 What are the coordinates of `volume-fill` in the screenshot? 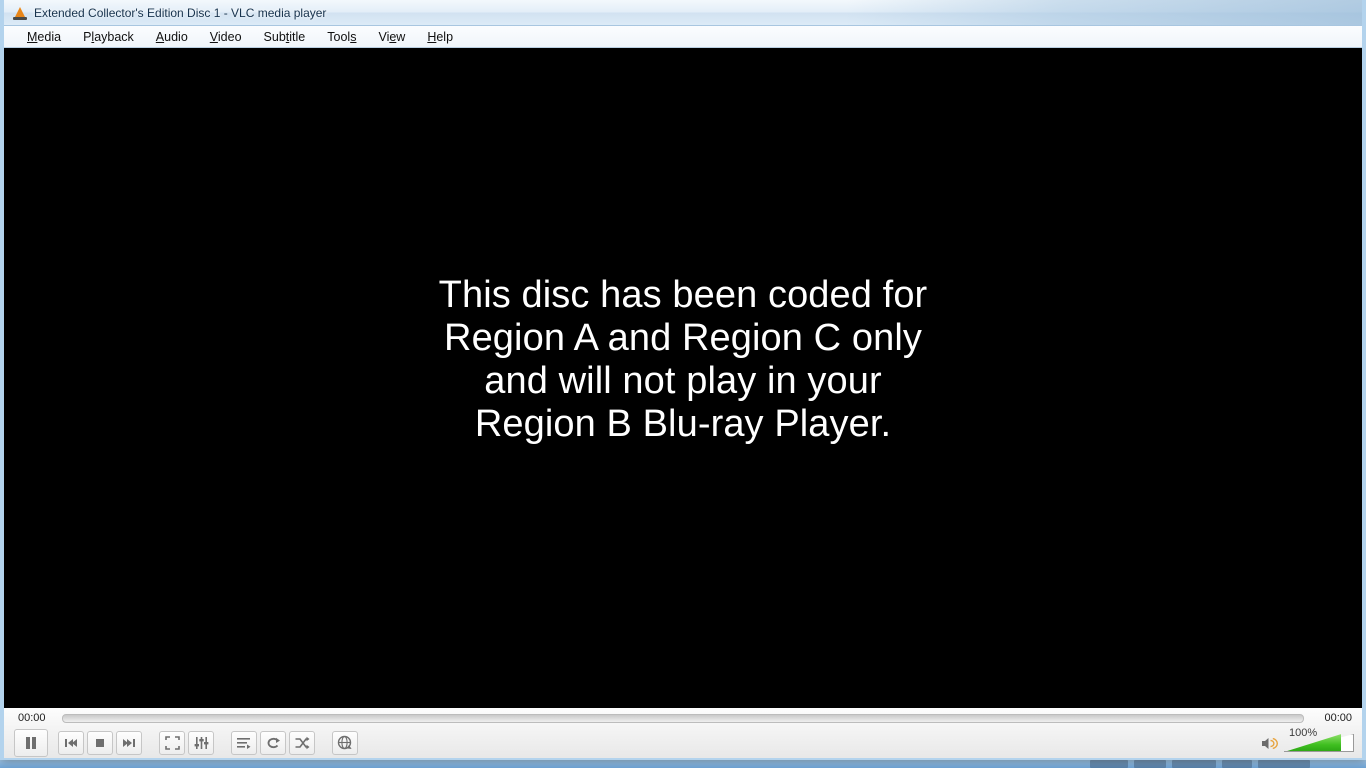 It's located at (1313, 743).